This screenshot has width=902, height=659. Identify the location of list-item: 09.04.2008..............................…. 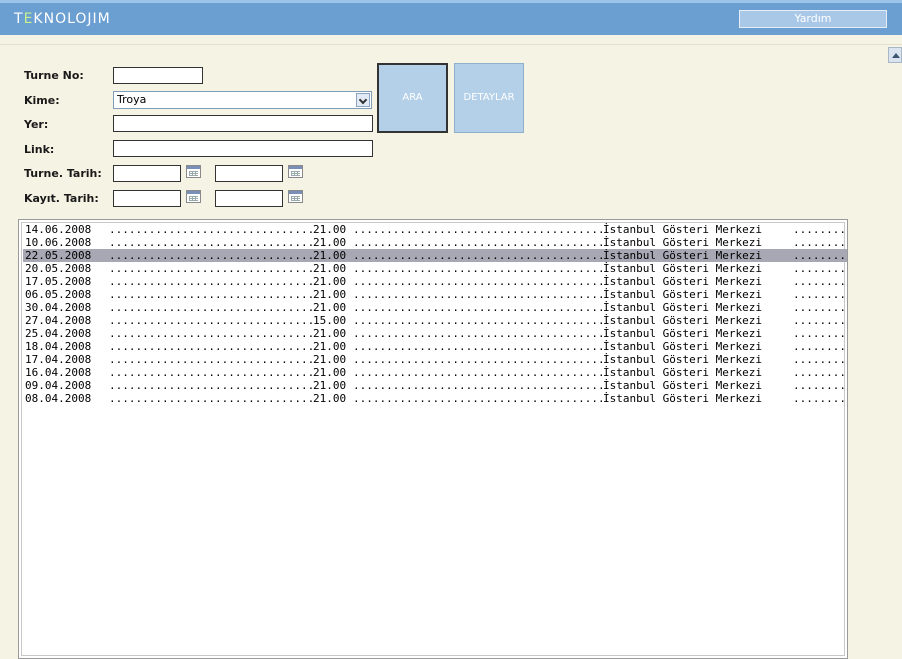
(435, 385).